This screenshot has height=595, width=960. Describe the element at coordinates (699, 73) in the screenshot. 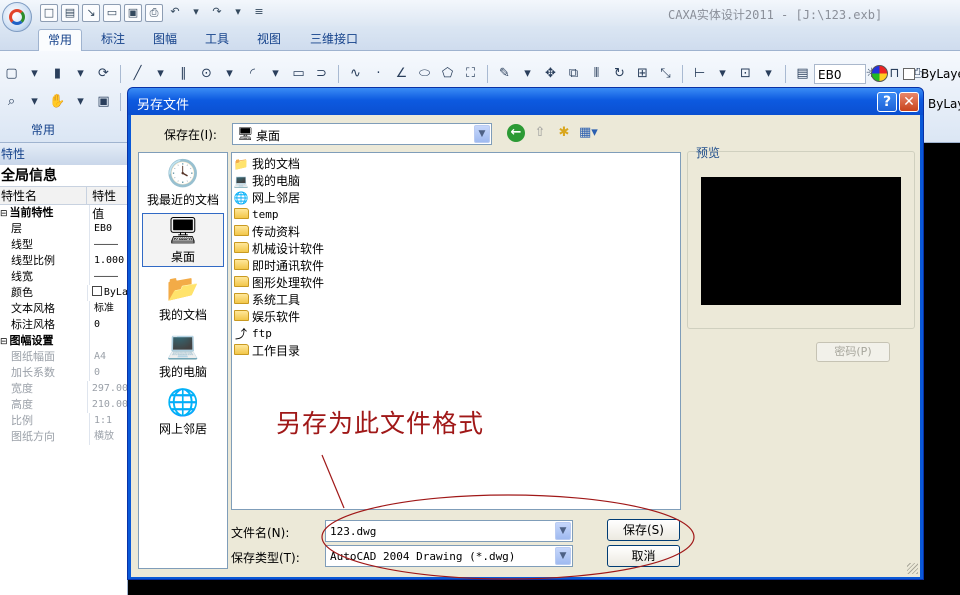

I see `dimension-icon: ⊢` at that location.